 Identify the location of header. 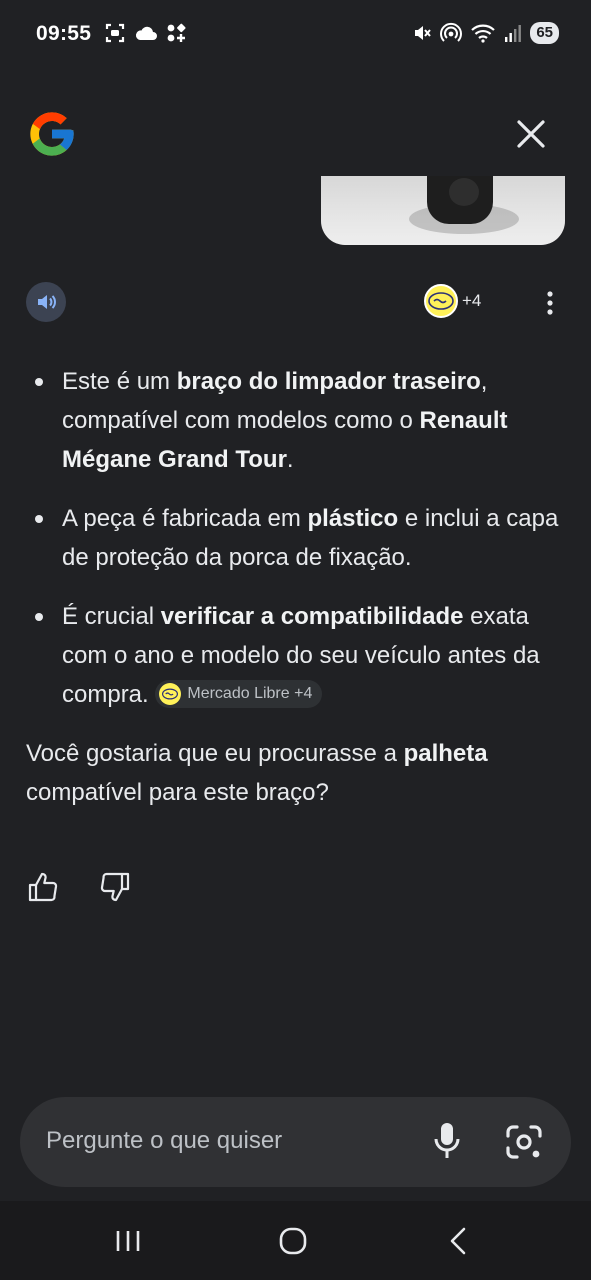
(295, 135).